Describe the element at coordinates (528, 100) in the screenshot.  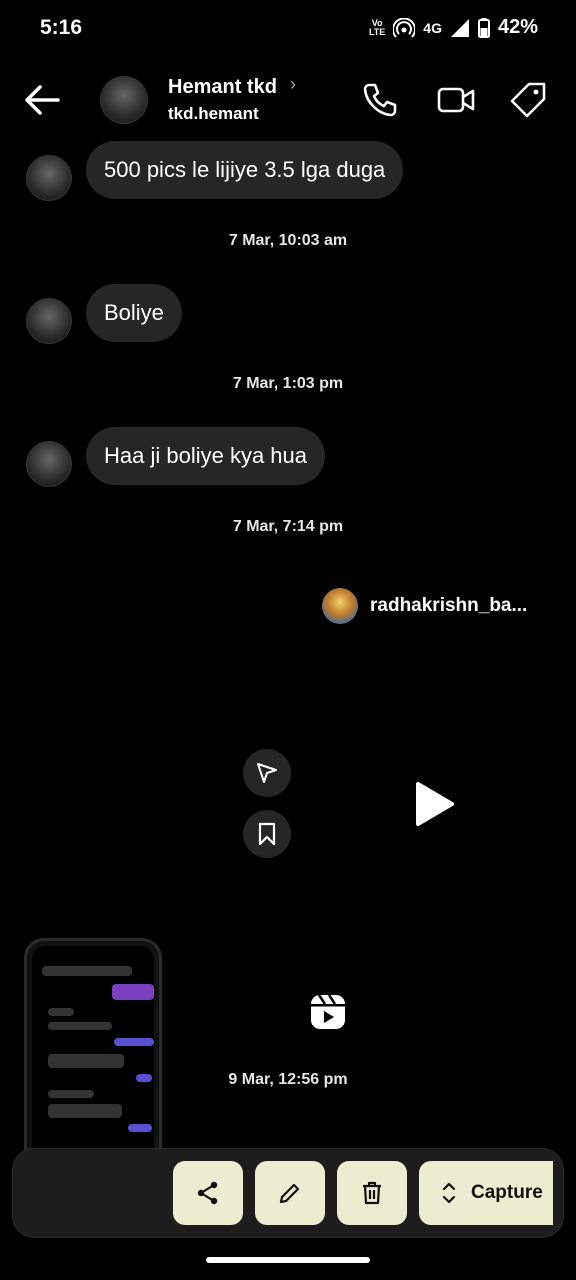
I see `tag-icon` at that location.